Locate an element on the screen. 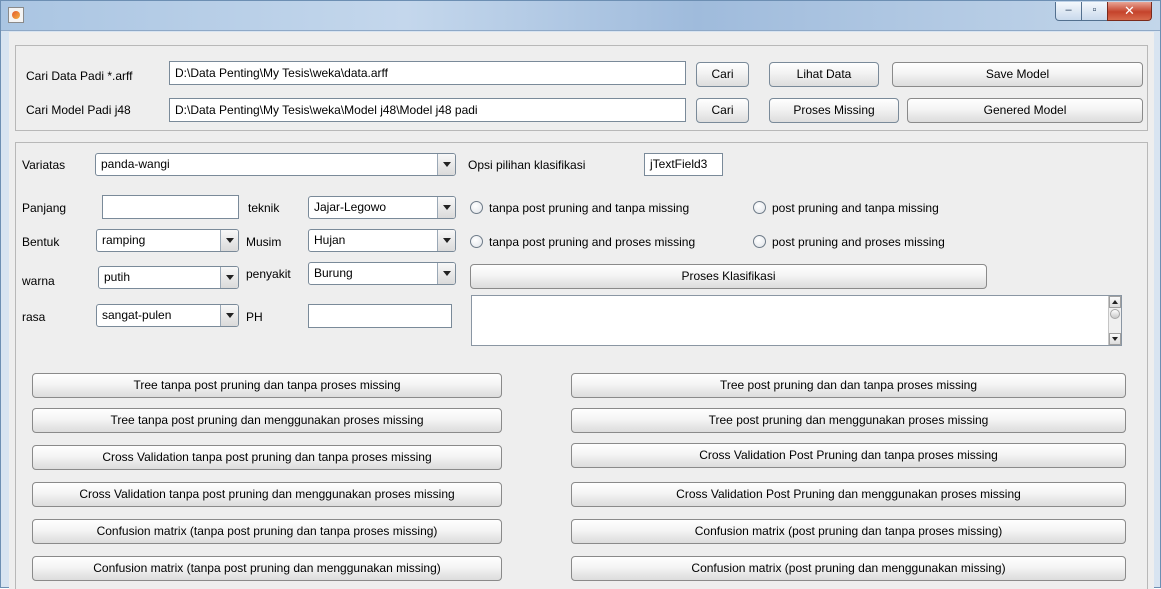 The width and height of the screenshot is (1161, 589). scroll-down-arrow-icon is located at coordinates (1115, 339).